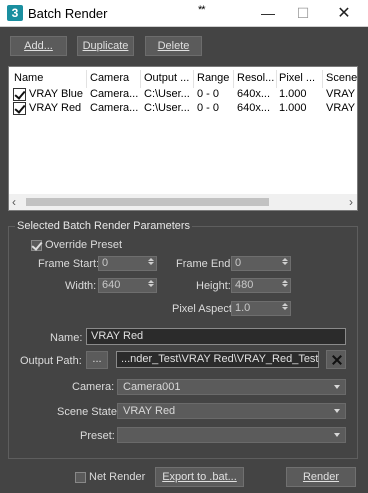 The height and width of the screenshot is (493, 368). I want to click on scene-state-dropdown: VRAY Red, so click(231, 411).